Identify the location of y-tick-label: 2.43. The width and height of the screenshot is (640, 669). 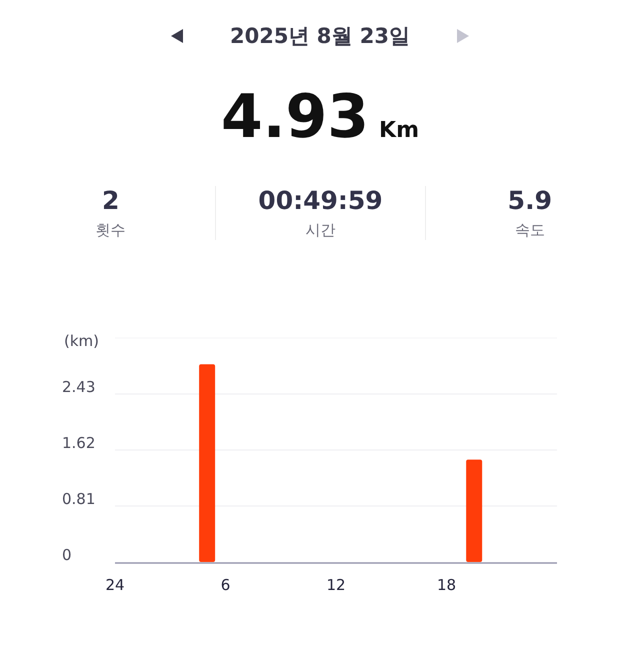
(79, 387).